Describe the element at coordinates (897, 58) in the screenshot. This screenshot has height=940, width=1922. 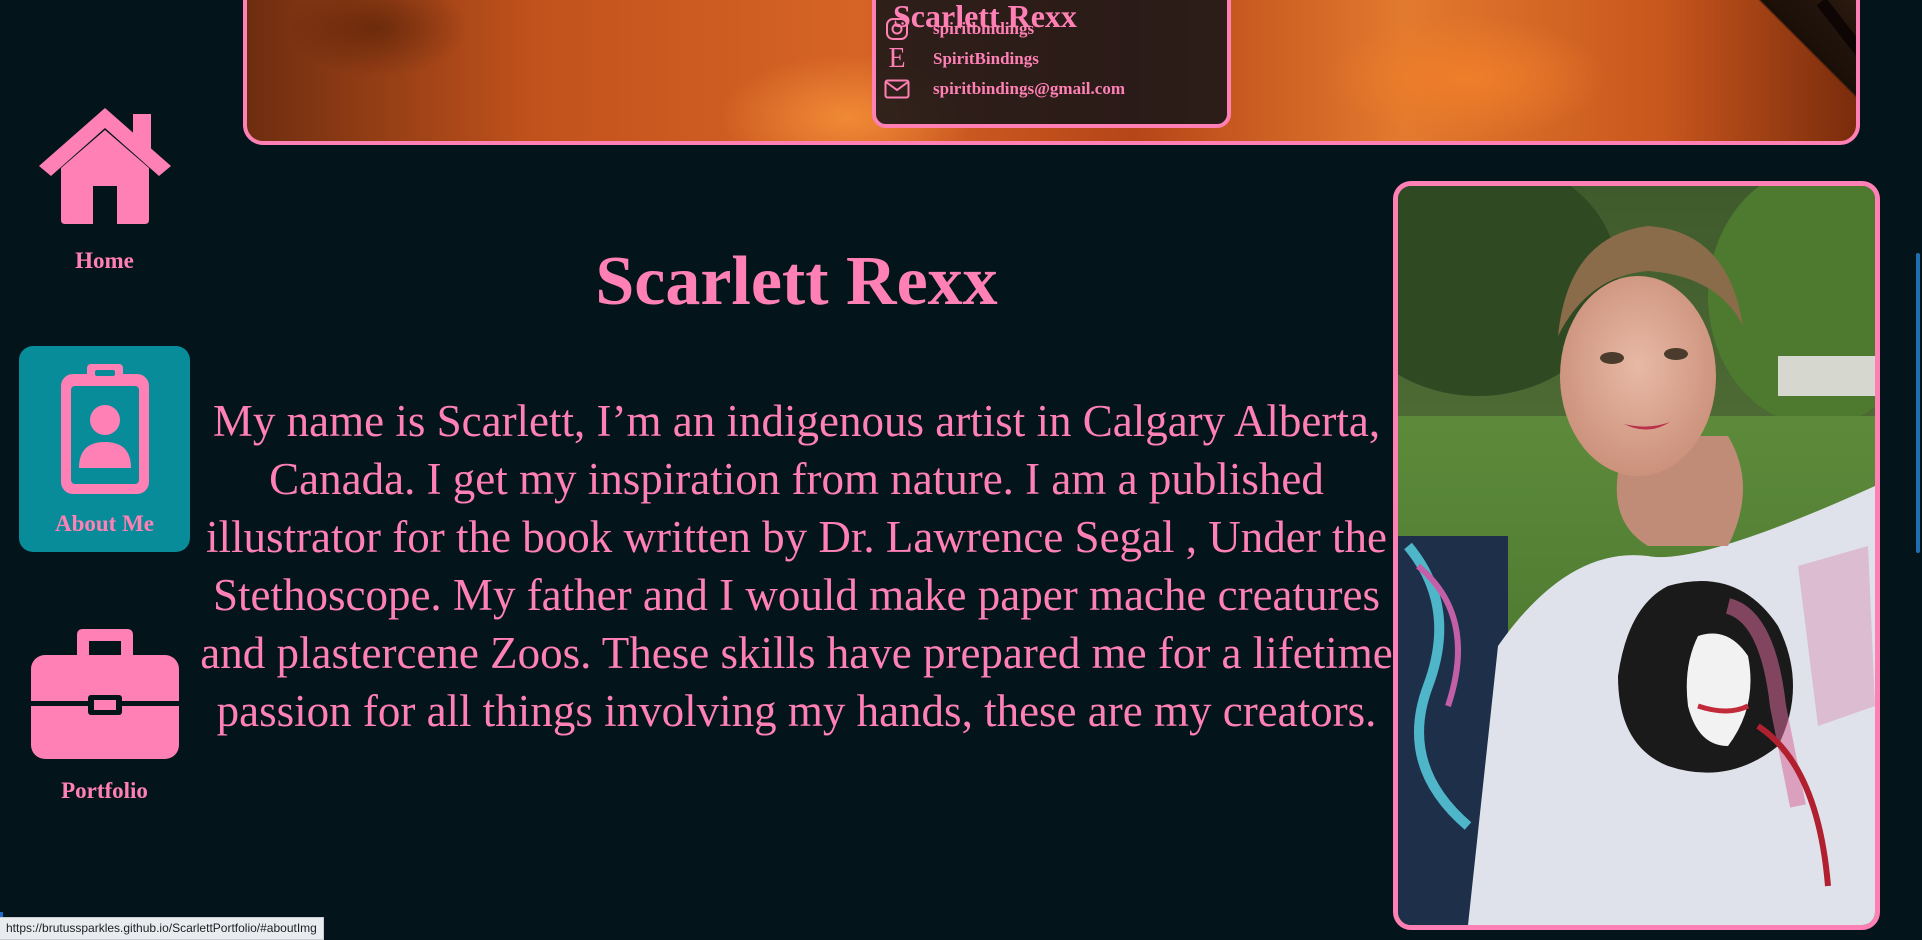
I see `etsy-icon: E` at that location.